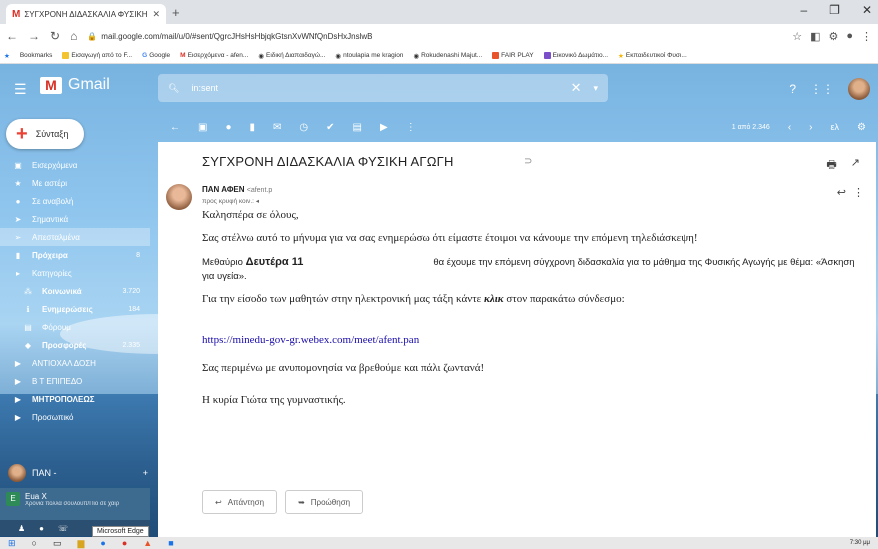  Describe the element at coordinates (576, 88) in the screenshot. I see `clear-search-icon: ✕` at that location.